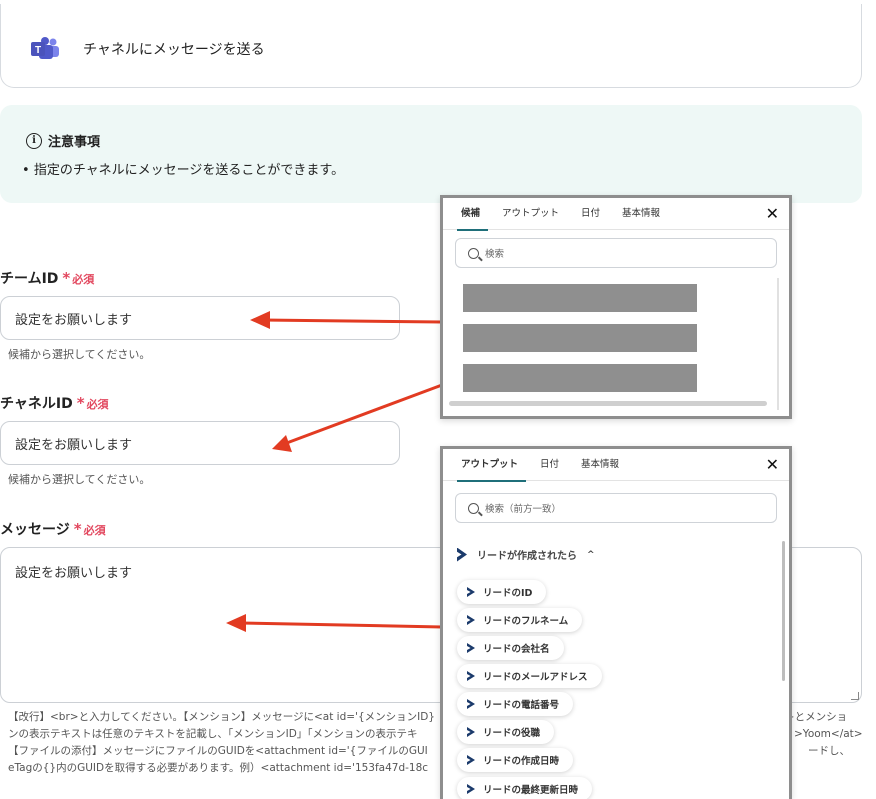 Image resolution: width=876 pixels, height=799 pixels. Describe the element at coordinates (472, 214) in the screenshot. I see `tab-candidates: 候補` at that location.